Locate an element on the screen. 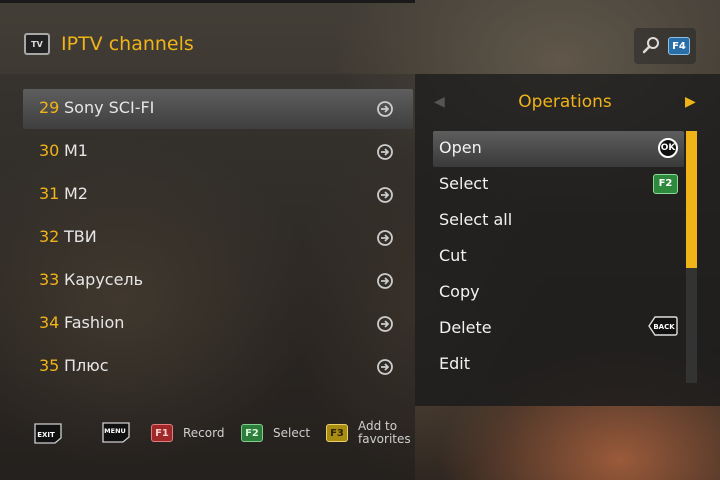  exit-key-label: EXIT is located at coordinates (46, 435).